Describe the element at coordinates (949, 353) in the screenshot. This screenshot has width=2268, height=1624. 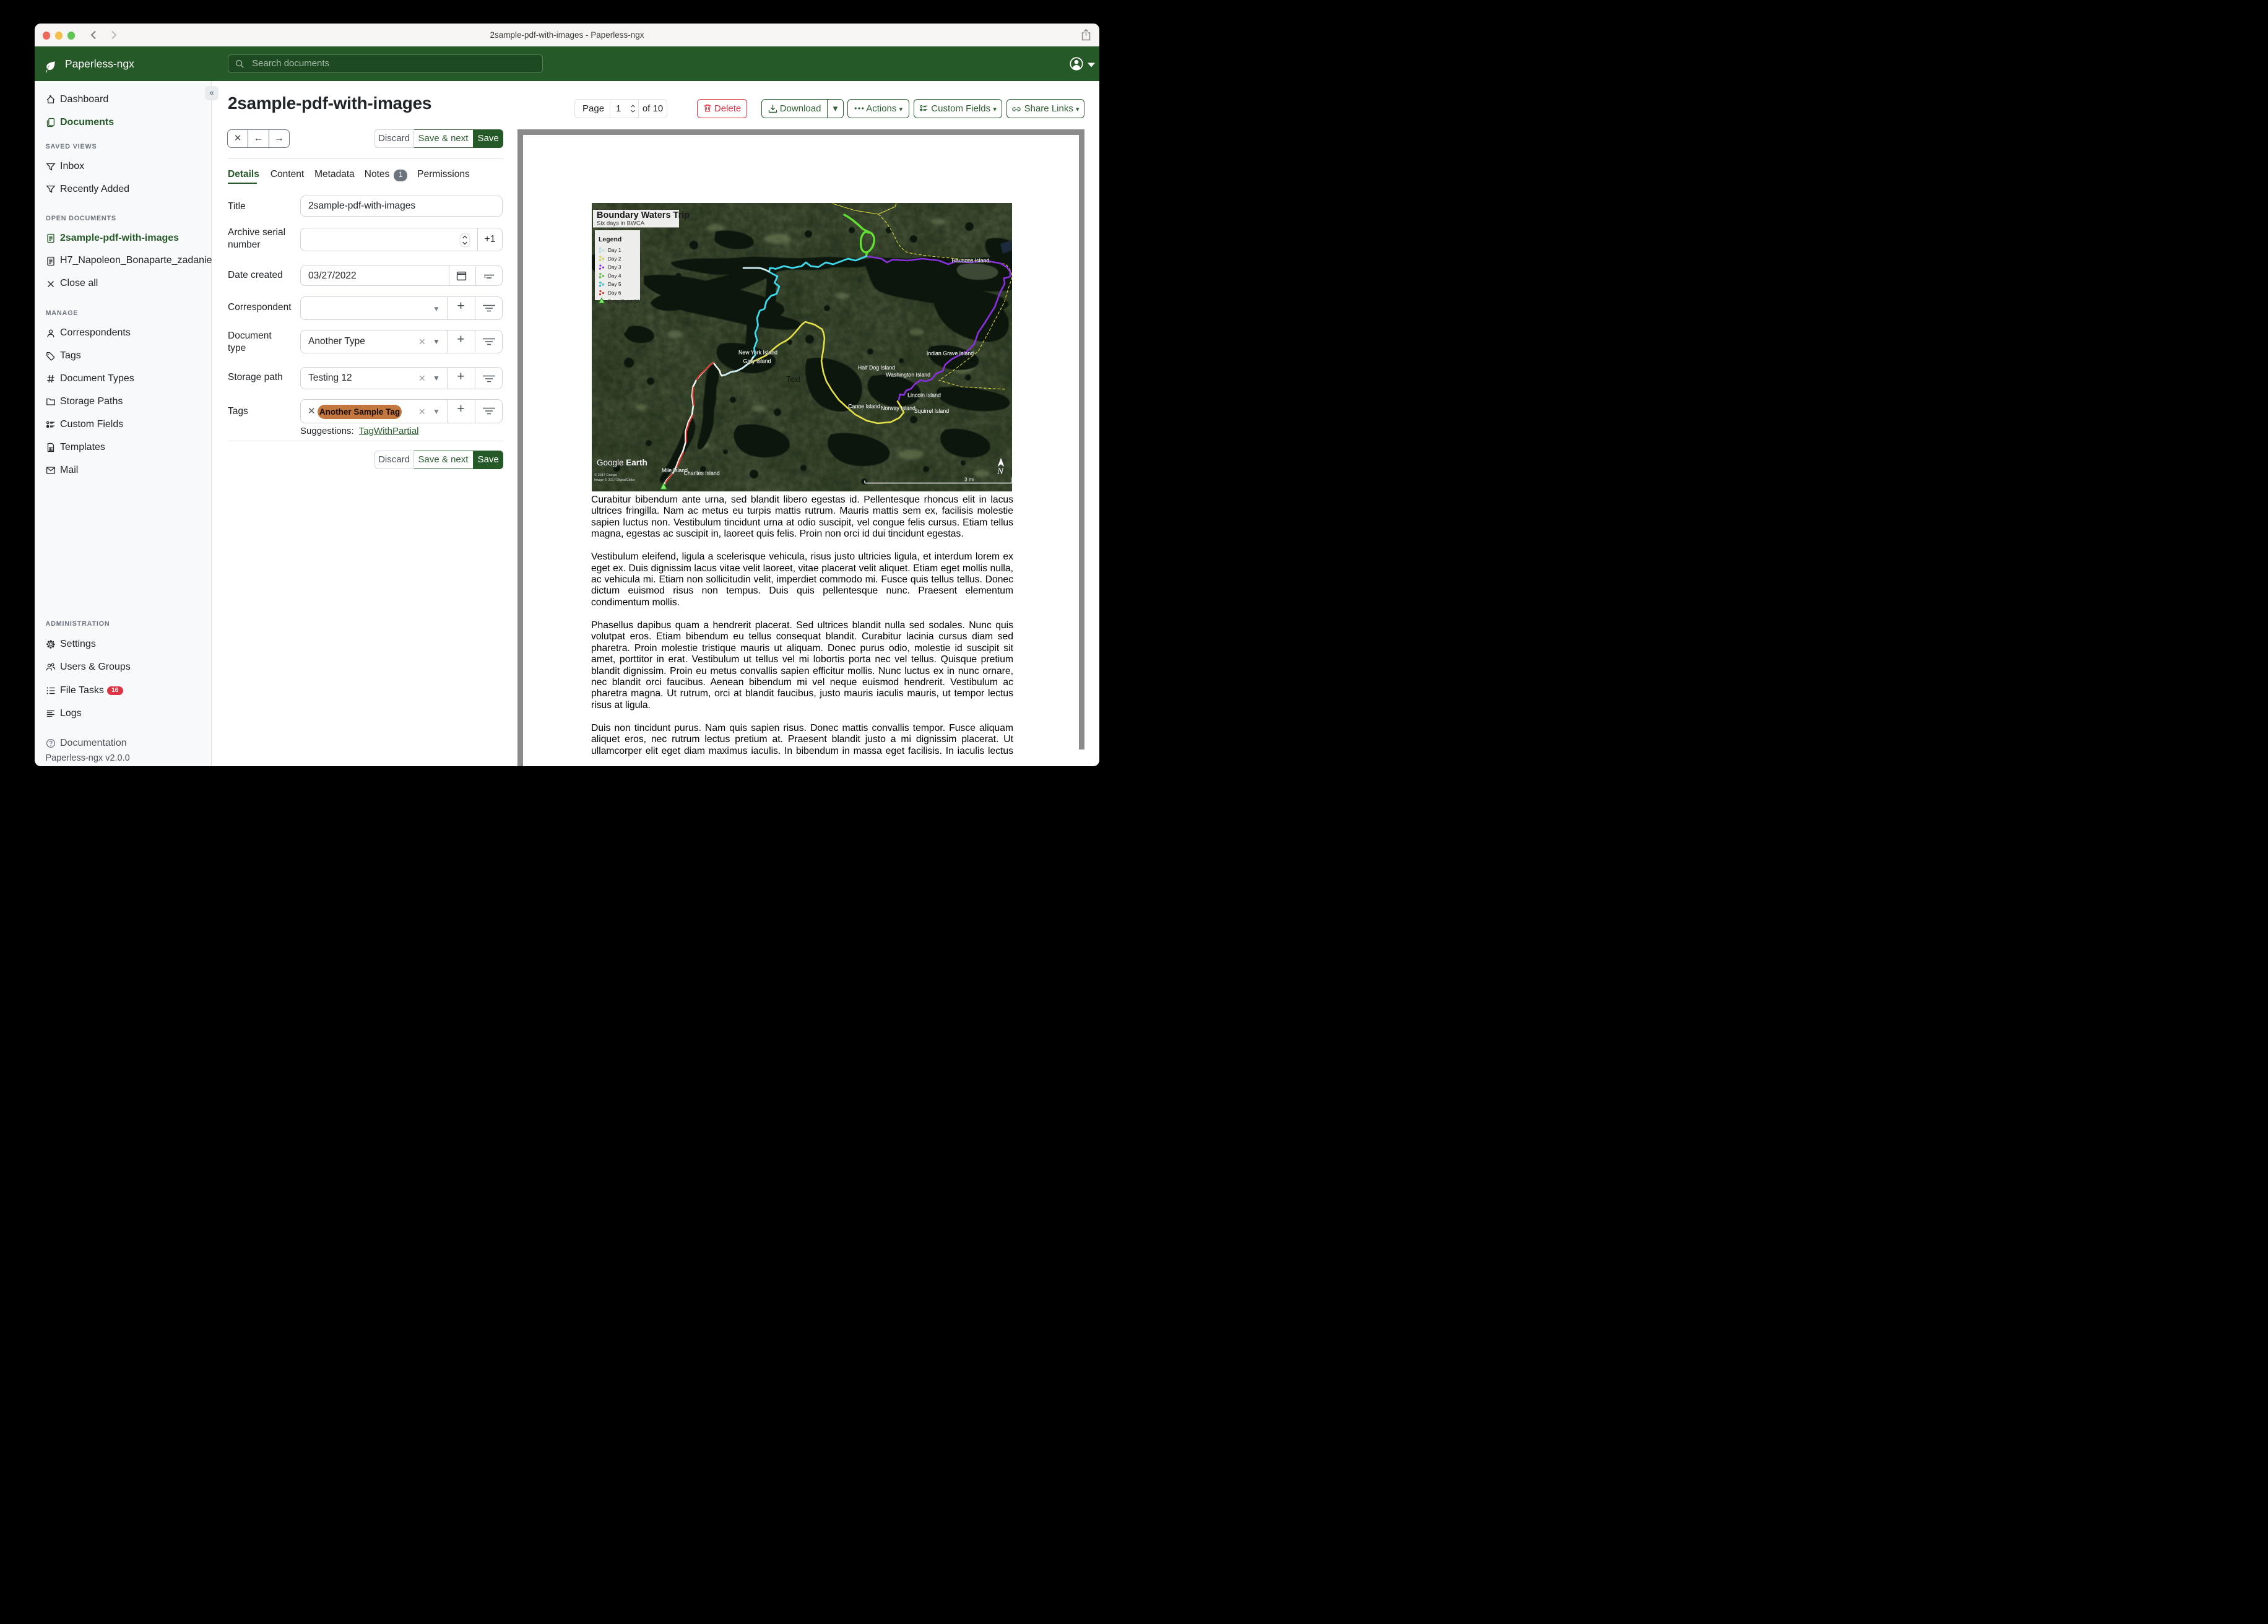
I see `svg-text: Indian Grave Island` at that location.